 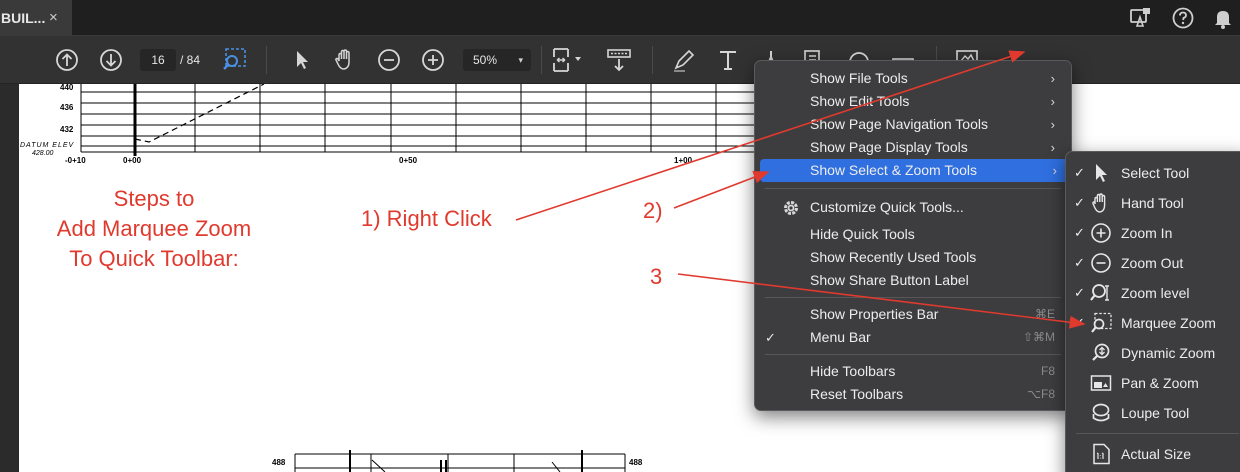 I want to click on instructions-line: Add Marquee Zoom, so click(x=154, y=228).